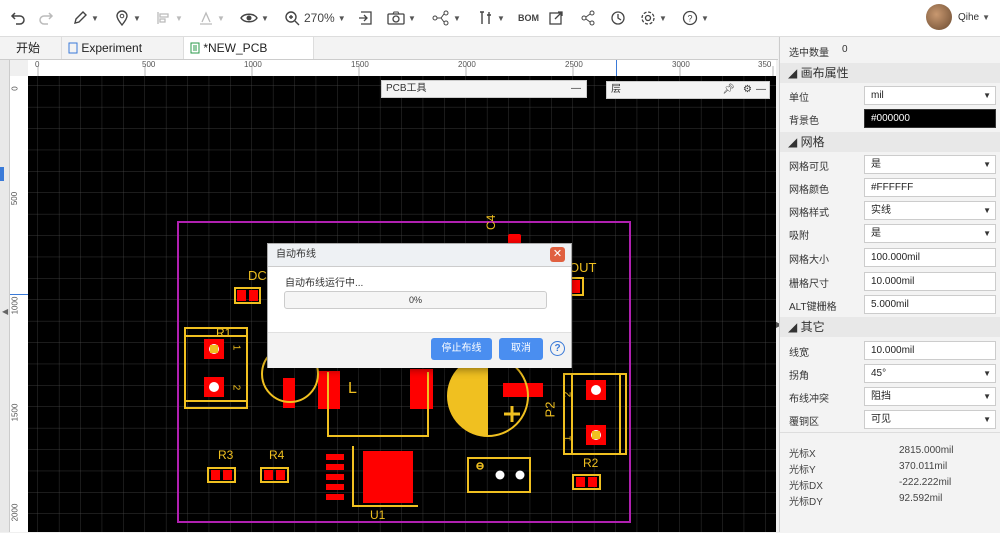 Image resolution: width=1000 pixels, height=533 pixels. Describe the element at coordinates (728, 90) in the screenshot. I see `pin-icon: 📌︎` at that location.